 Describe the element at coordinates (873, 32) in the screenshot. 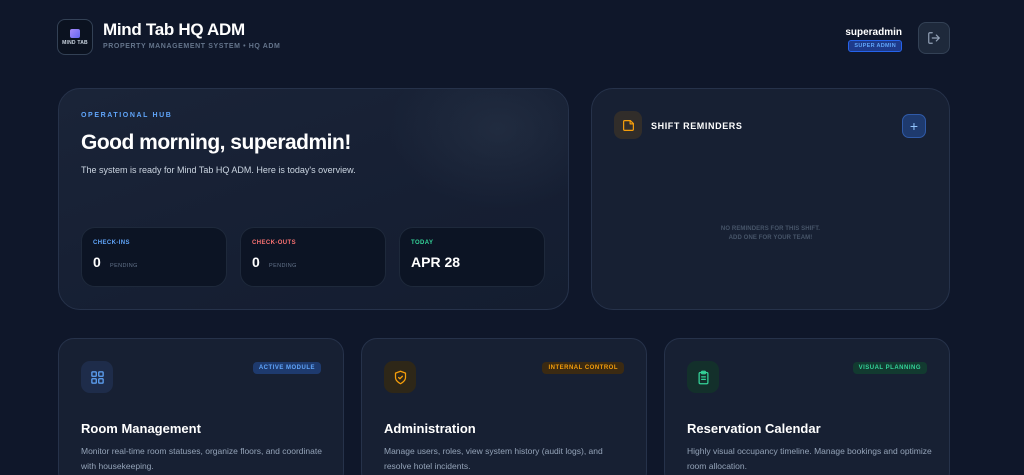

I see `user-name: superadmin` at that location.